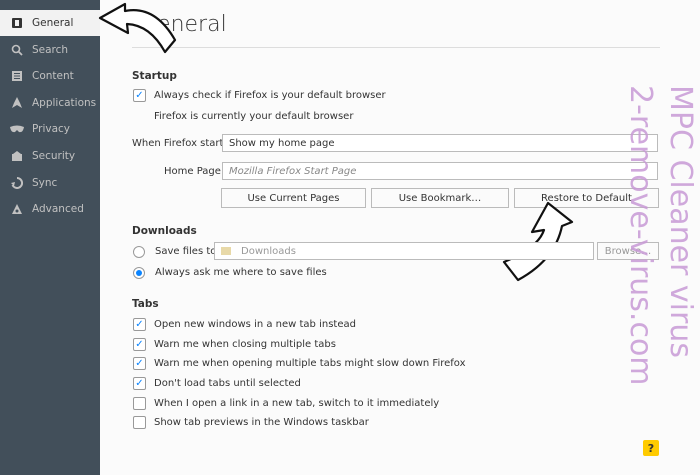 The width and height of the screenshot is (700, 475). I want to click on watermark-line2: 2-remove-virus.com, so click(640, 235).